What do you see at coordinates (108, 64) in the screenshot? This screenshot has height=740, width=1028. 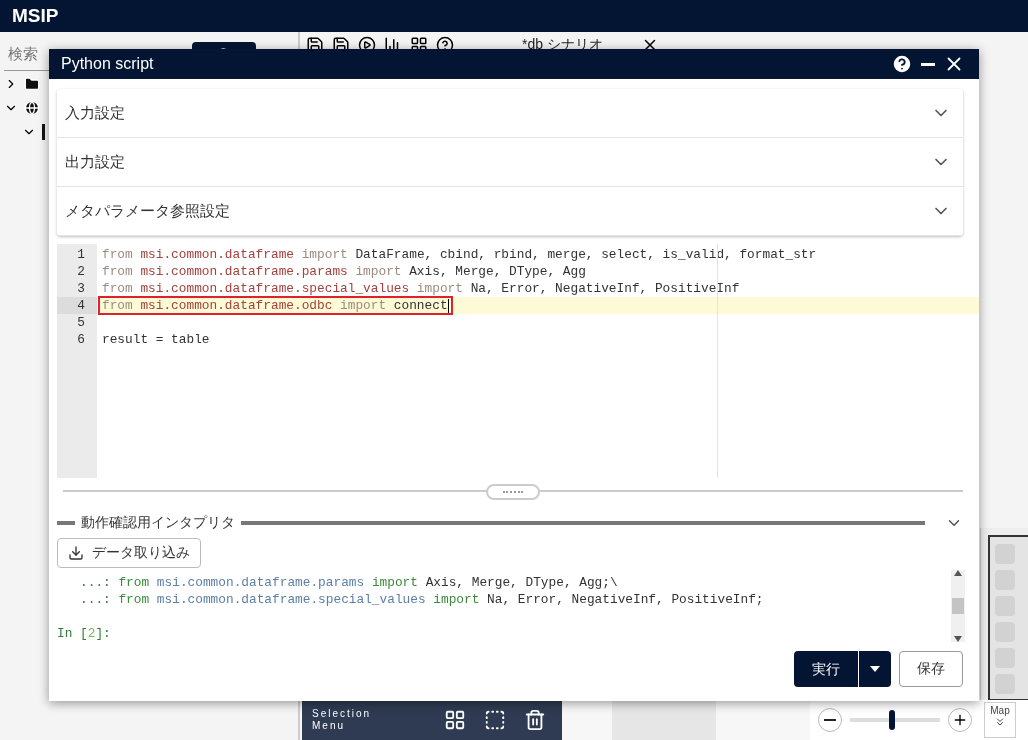 I see `dialog-title: Python script` at bounding box center [108, 64].